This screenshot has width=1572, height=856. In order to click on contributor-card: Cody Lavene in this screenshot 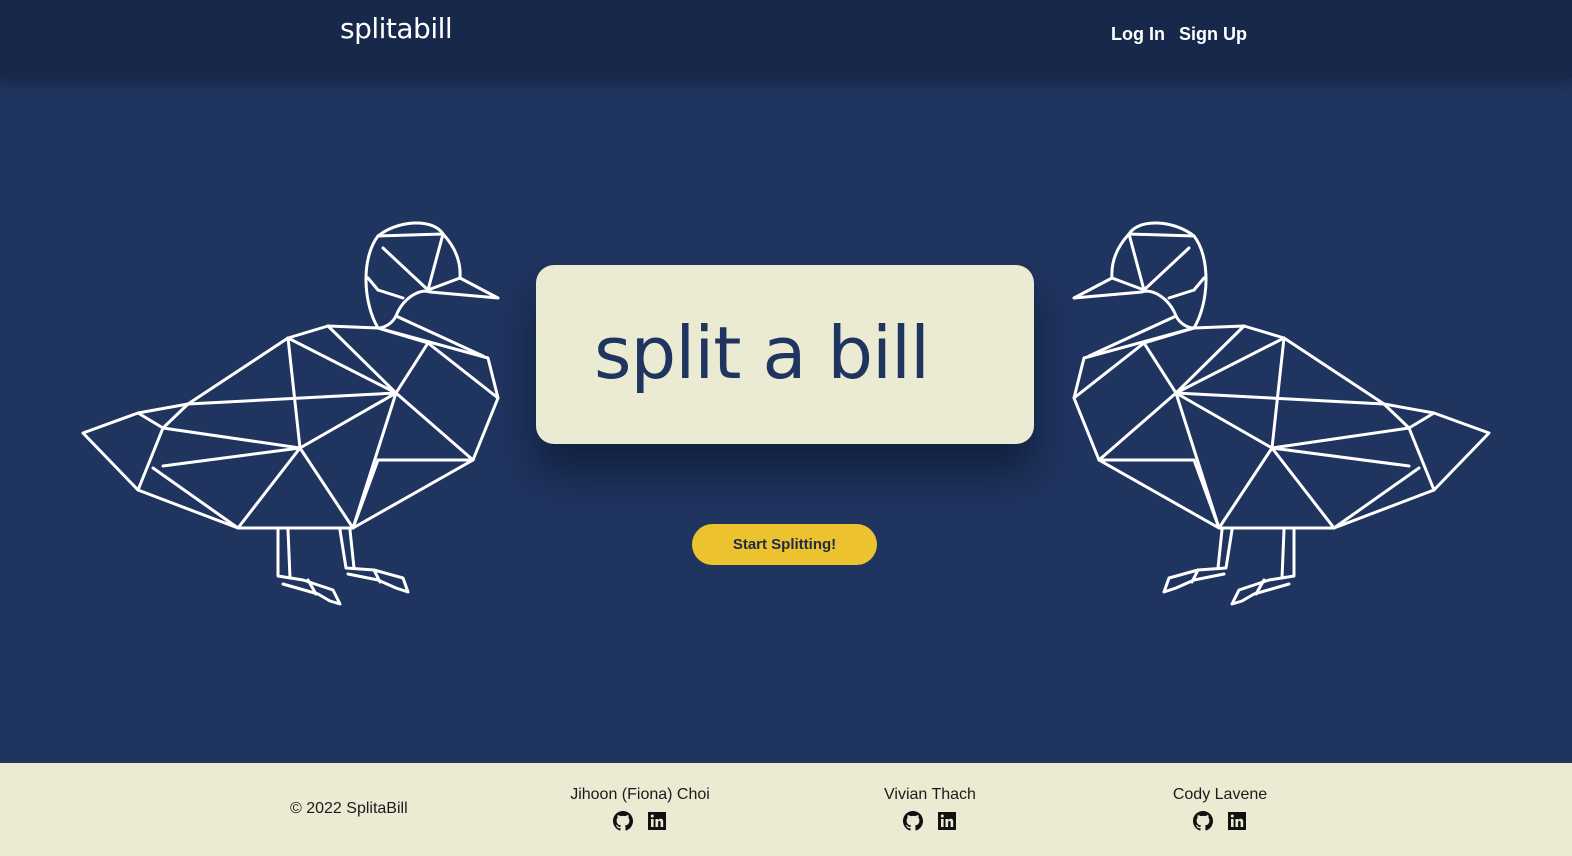, I will do `click(1220, 808)`.